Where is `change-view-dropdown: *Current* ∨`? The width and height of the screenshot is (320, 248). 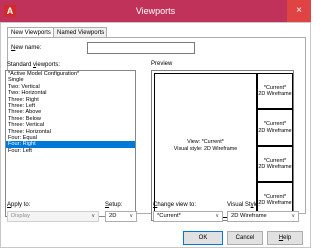
change-view-dropdown: *Current* ∨ is located at coordinates (188, 216).